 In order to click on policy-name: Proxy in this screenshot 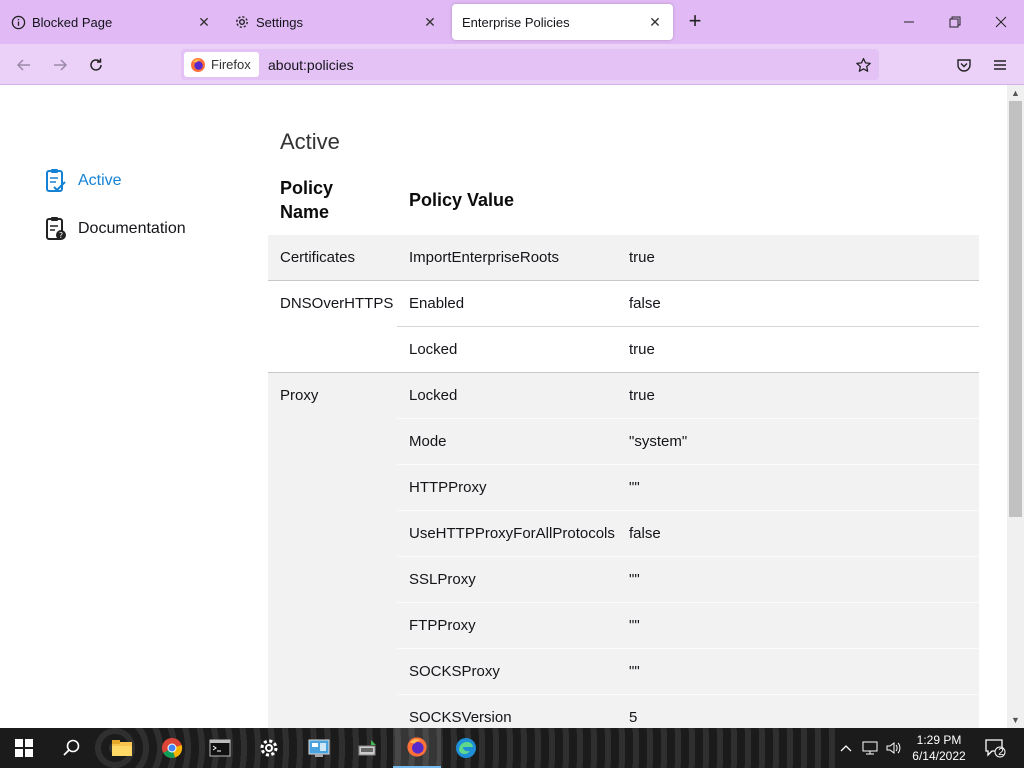, I will do `click(299, 395)`.